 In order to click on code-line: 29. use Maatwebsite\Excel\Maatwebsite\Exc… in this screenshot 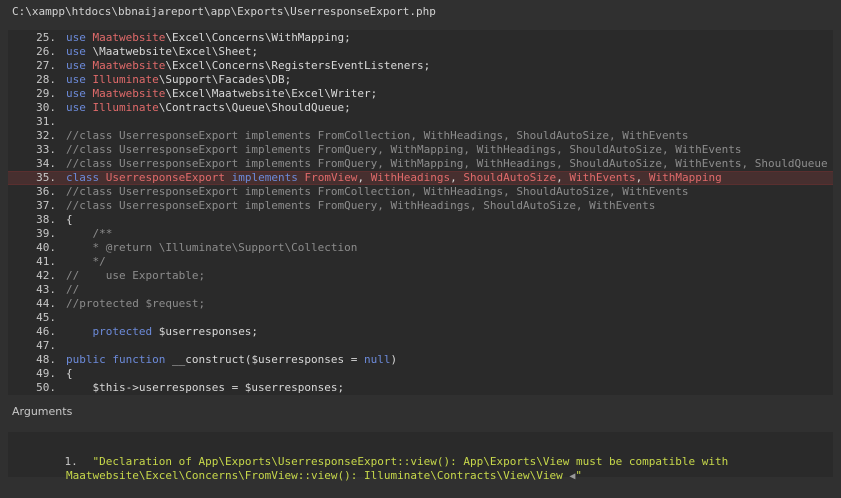, I will do `click(420, 94)`.